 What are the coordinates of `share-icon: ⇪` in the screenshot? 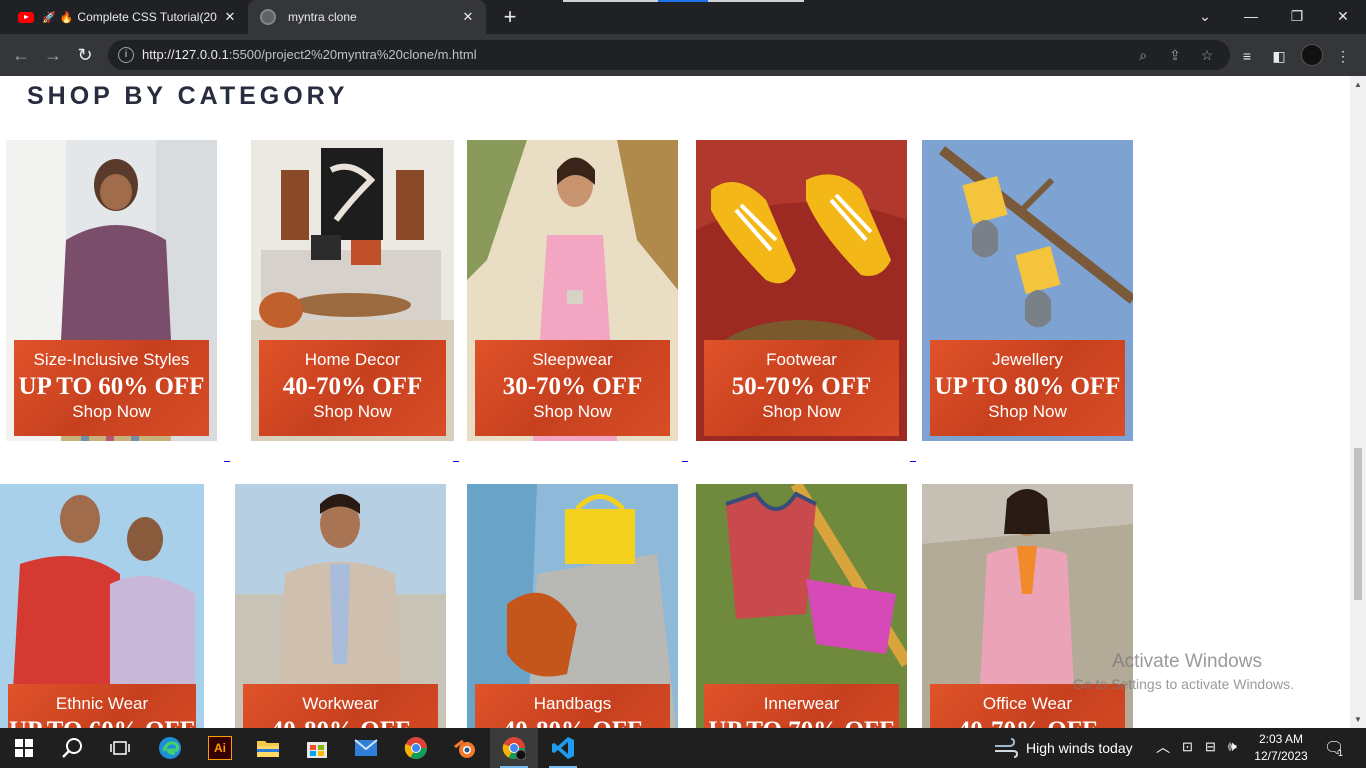 It's located at (1175, 55).